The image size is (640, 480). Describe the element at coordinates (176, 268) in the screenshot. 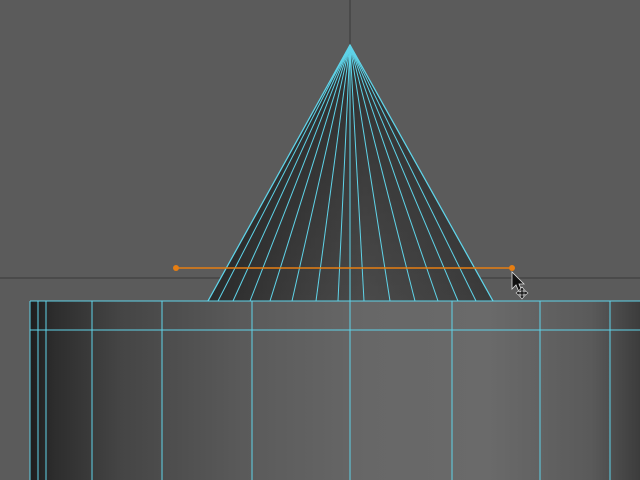

I see `manipulator-start-handle` at that location.